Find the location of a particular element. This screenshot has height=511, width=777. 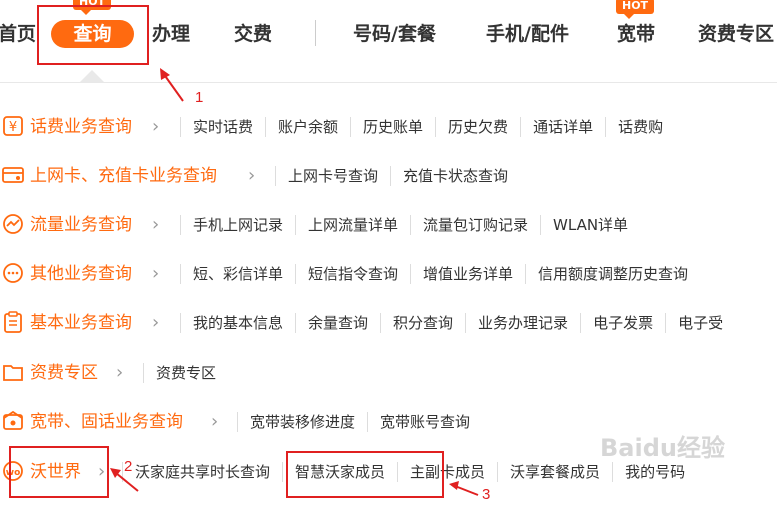

annotation-label-2: 2 is located at coordinates (128, 466).